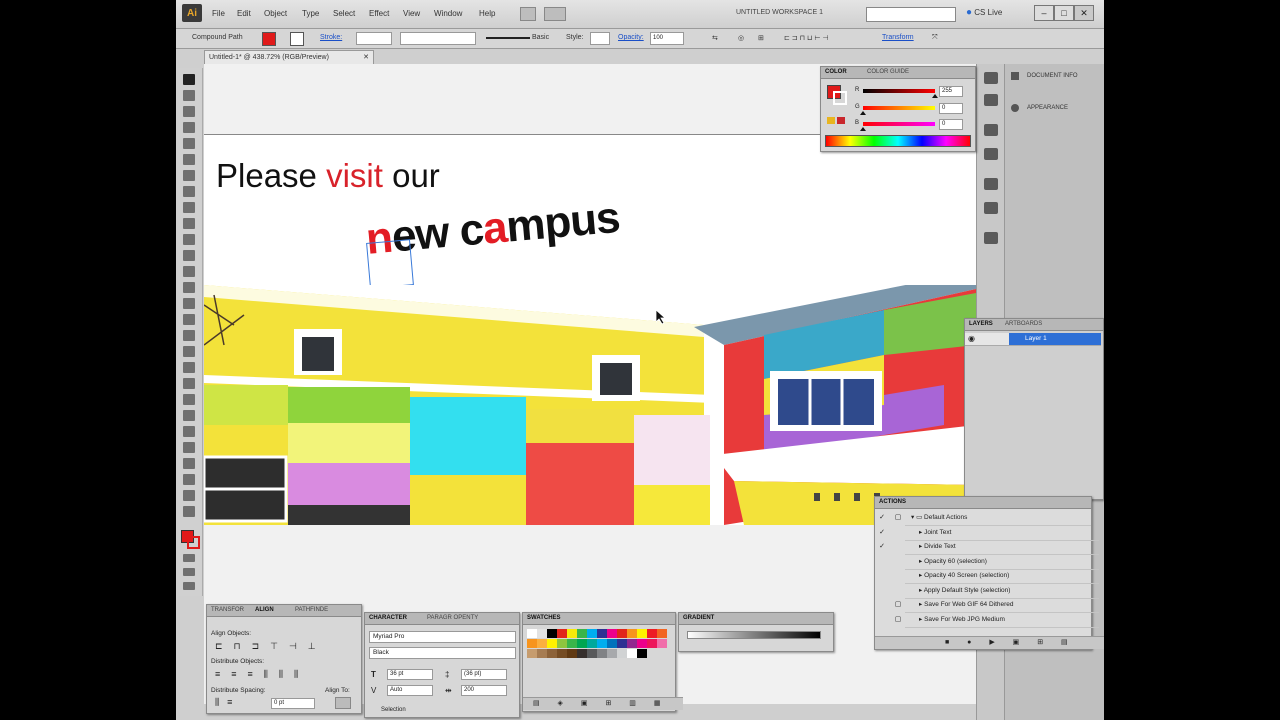 Image resolution: width=1280 pixels, height=720 pixels. What do you see at coordinates (269, 39) in the screenshot?
I see `fill-swatch` at bounding box center [269, 39].